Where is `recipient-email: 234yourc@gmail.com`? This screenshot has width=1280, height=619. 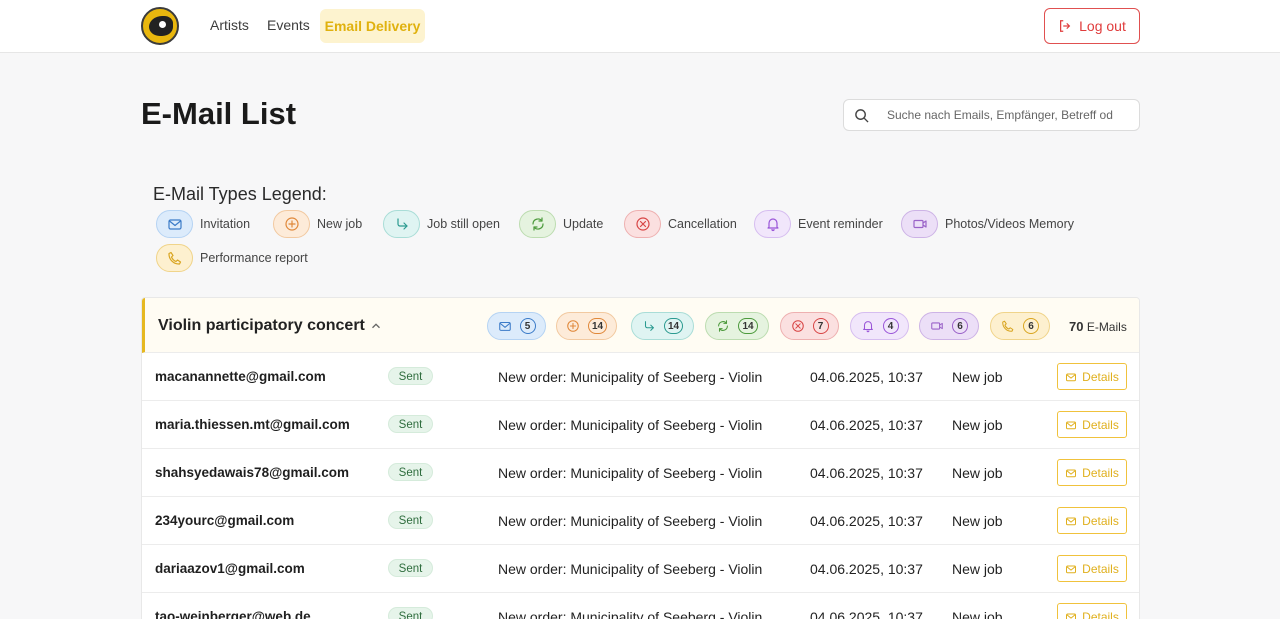
recipient-email: 234yourc@gmail.com is located at coordinates (225, 520).